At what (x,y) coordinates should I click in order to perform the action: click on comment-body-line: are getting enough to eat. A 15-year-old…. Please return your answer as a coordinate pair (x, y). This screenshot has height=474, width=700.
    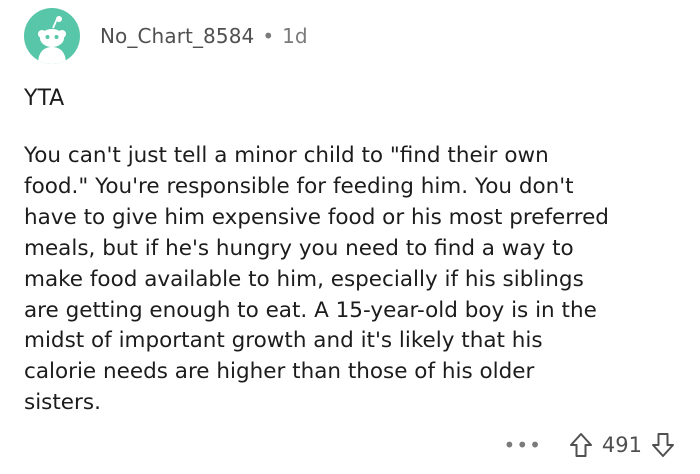
    Looking at the image, I should click on (310, 310).